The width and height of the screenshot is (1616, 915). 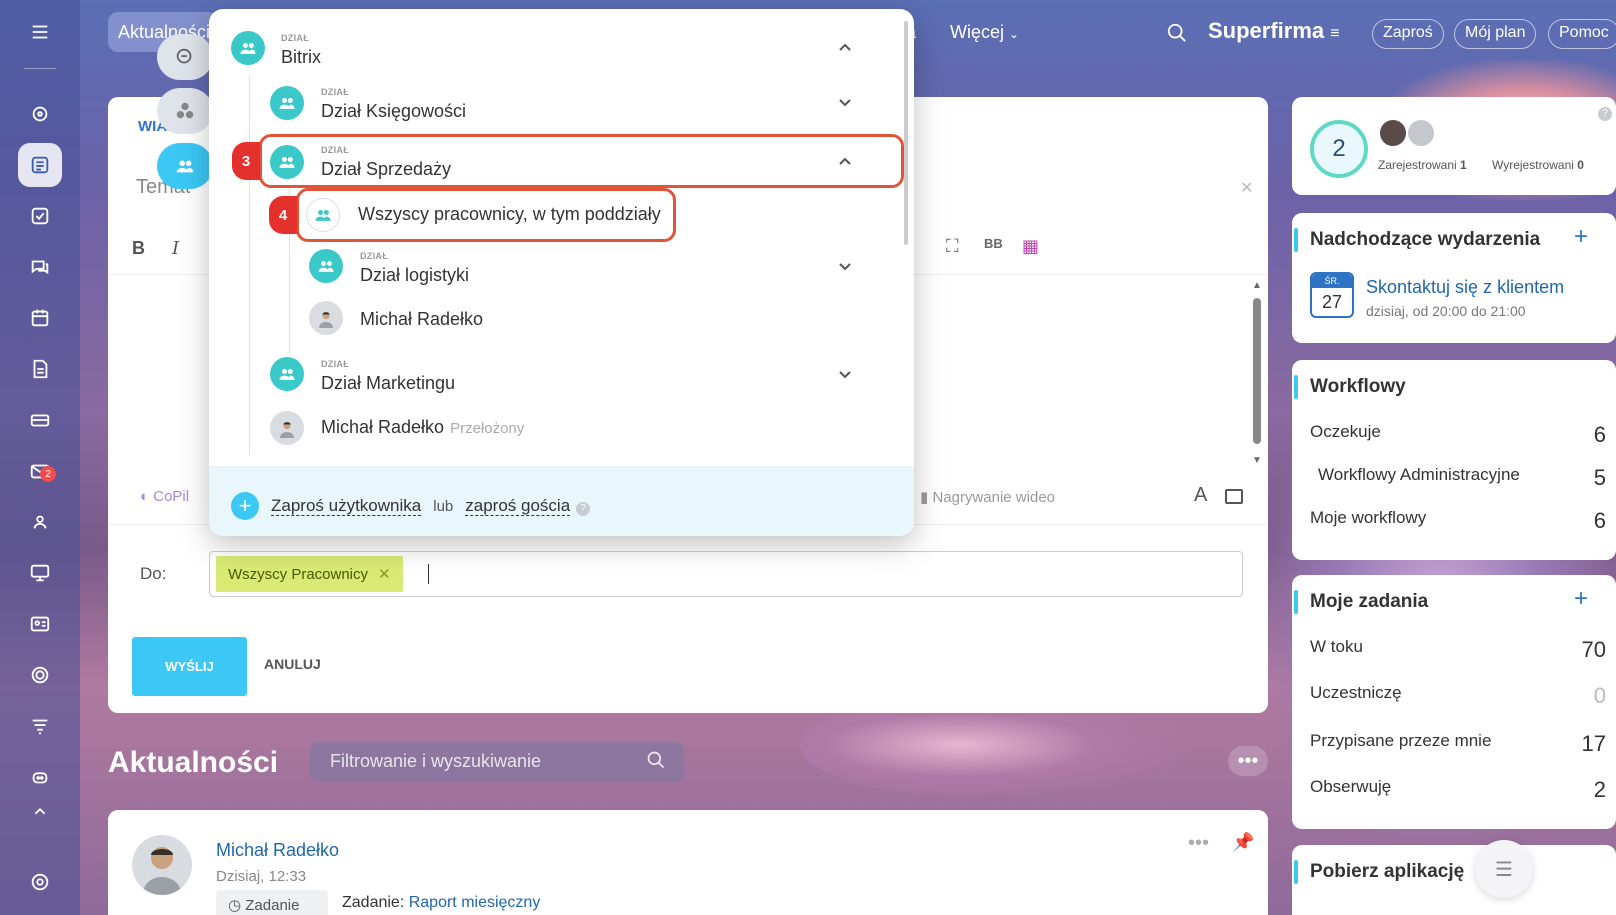 What do you see at coordinates (346, 506) in the screenshot?
I see `invite-user-link: Zaproś użytkownika` at bounding box center [346, 506].